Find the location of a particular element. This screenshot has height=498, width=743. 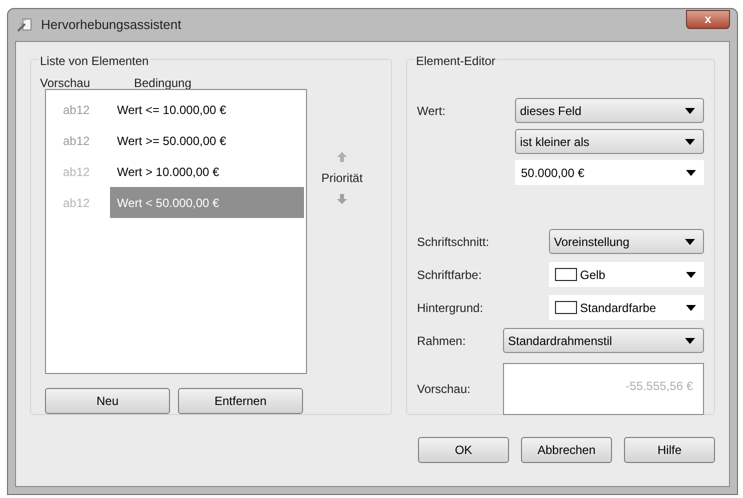

dialog-button: Hilfe is located at coordinates (669, 450).